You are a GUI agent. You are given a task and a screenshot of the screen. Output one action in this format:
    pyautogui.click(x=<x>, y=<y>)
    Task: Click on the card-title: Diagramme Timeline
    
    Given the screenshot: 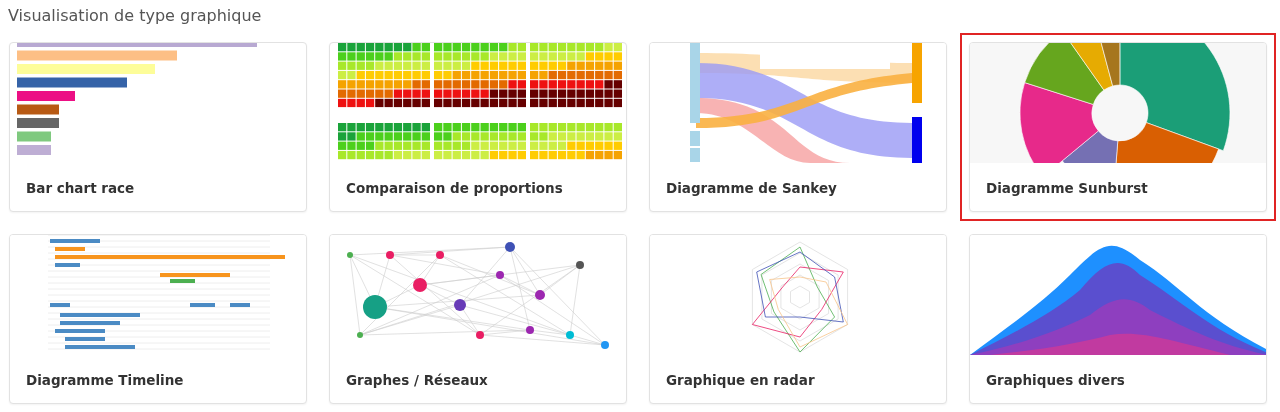 What is the action you would take?
    pyautogui.click(x=105, y=380)
    